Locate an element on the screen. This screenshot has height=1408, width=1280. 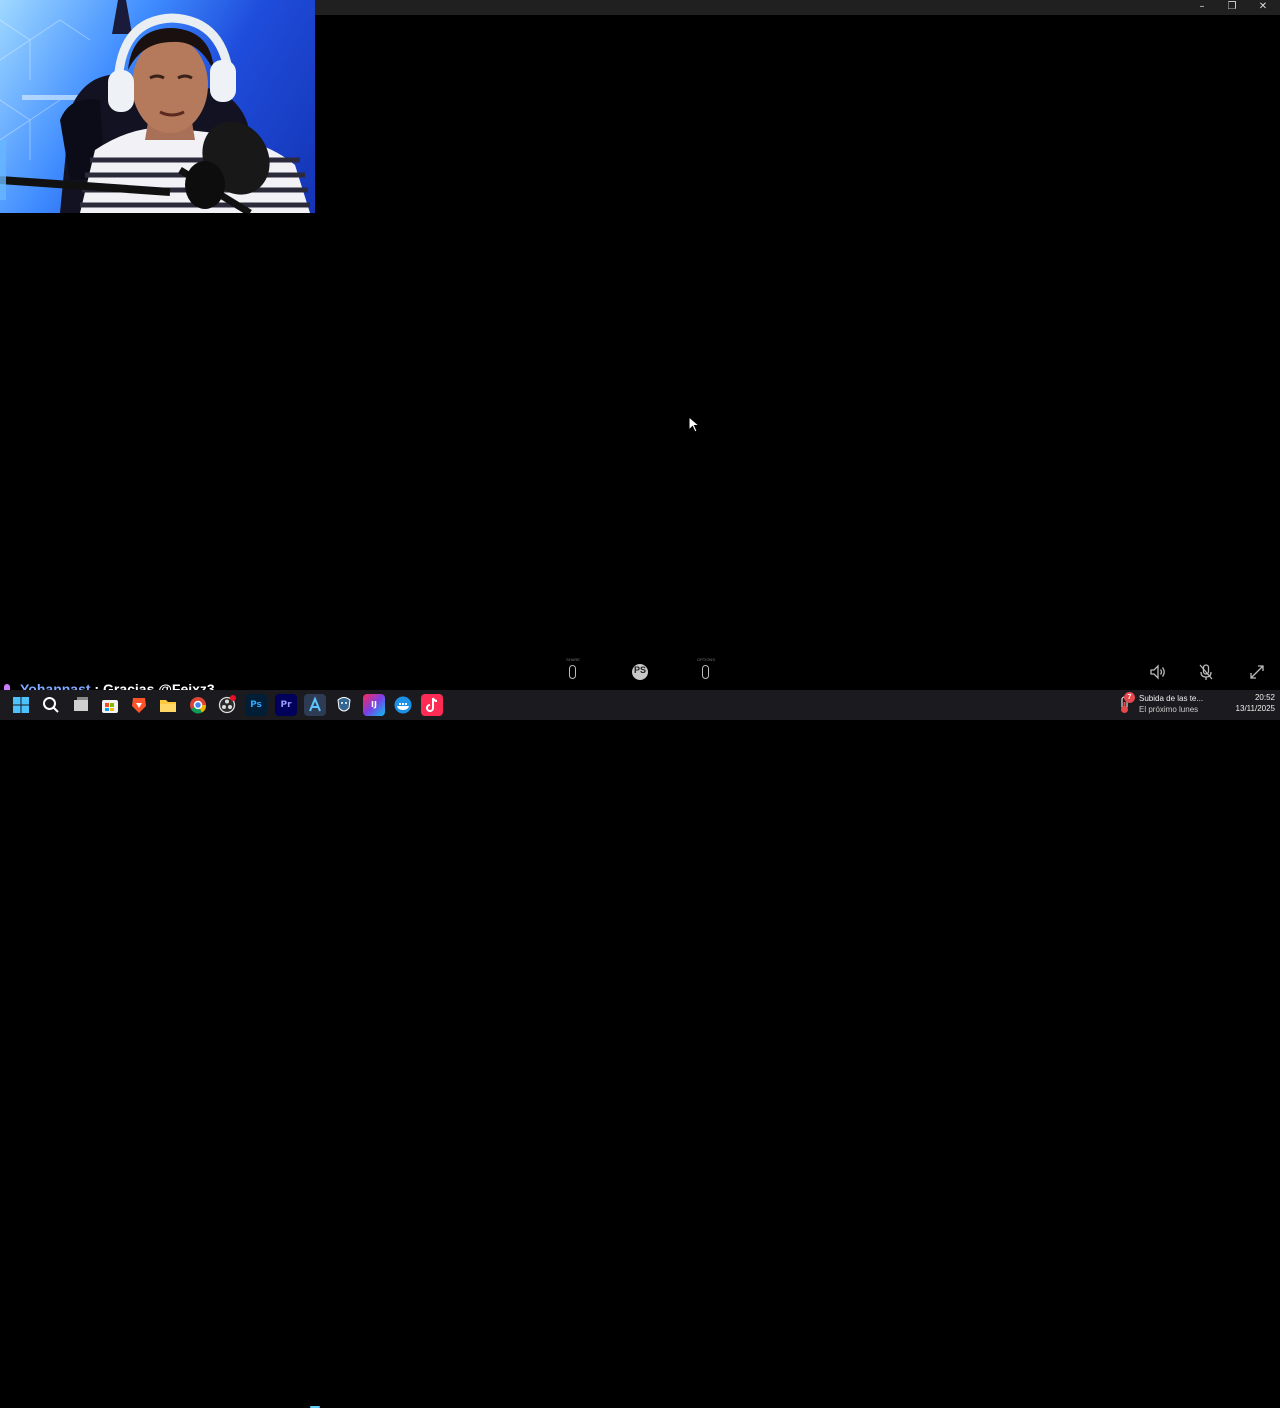
tiktok-icon is located at coordinates (432, 705).